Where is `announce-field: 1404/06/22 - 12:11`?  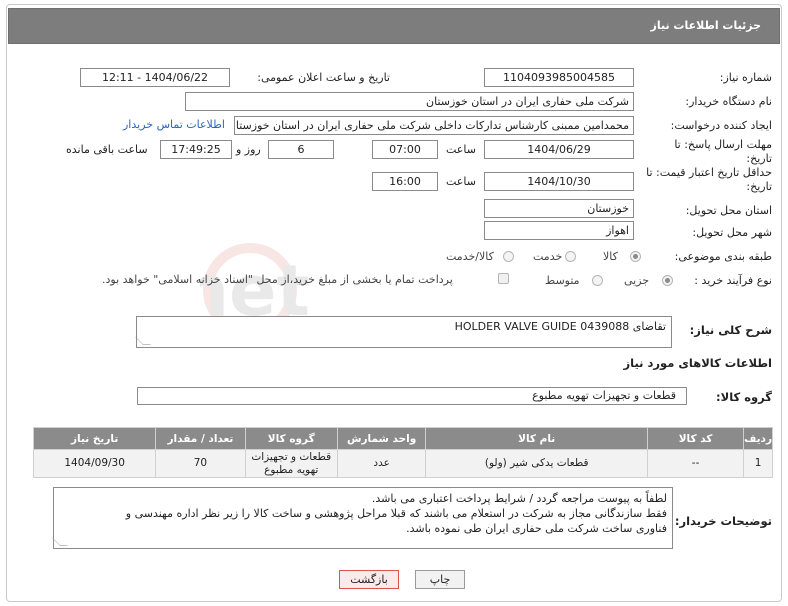
announce-field: 1404/06/22 - 12:11 is located at coordinates (155, 77).